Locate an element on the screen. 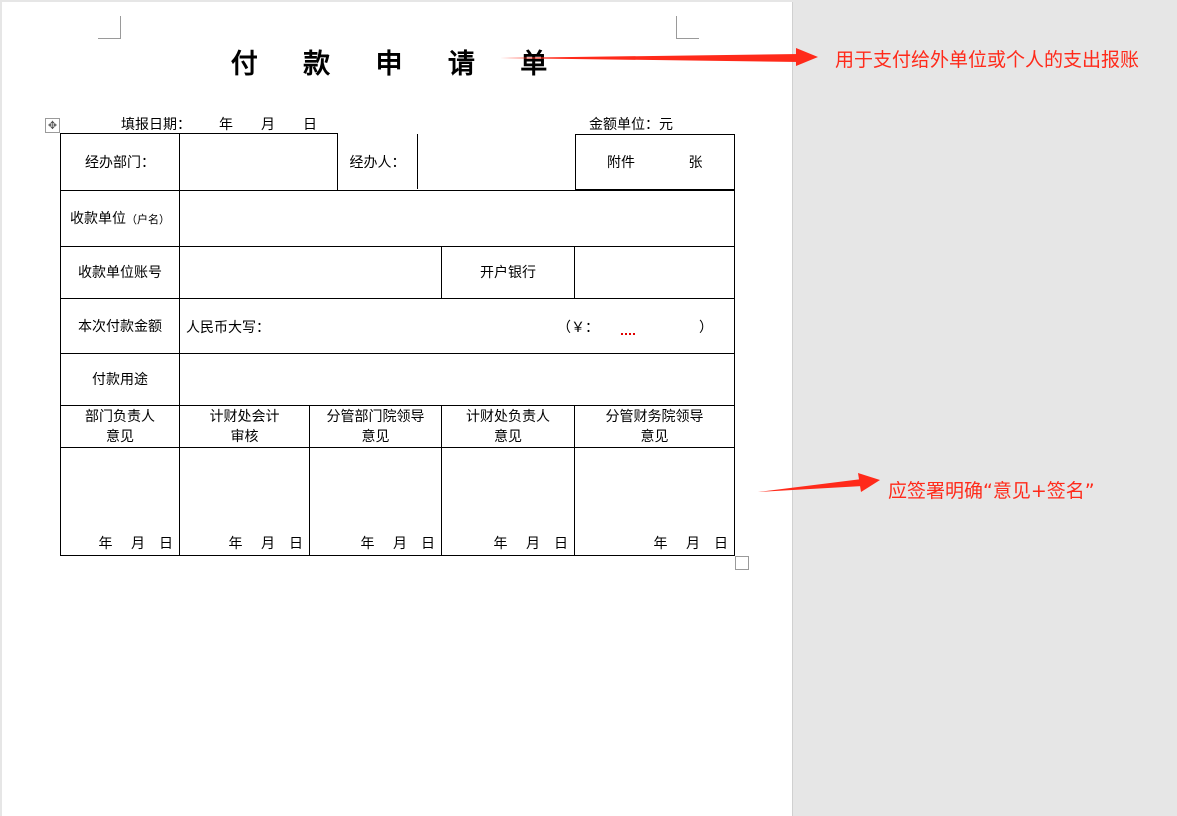  signature-arrow-icon is located at coordinates (819, 482).